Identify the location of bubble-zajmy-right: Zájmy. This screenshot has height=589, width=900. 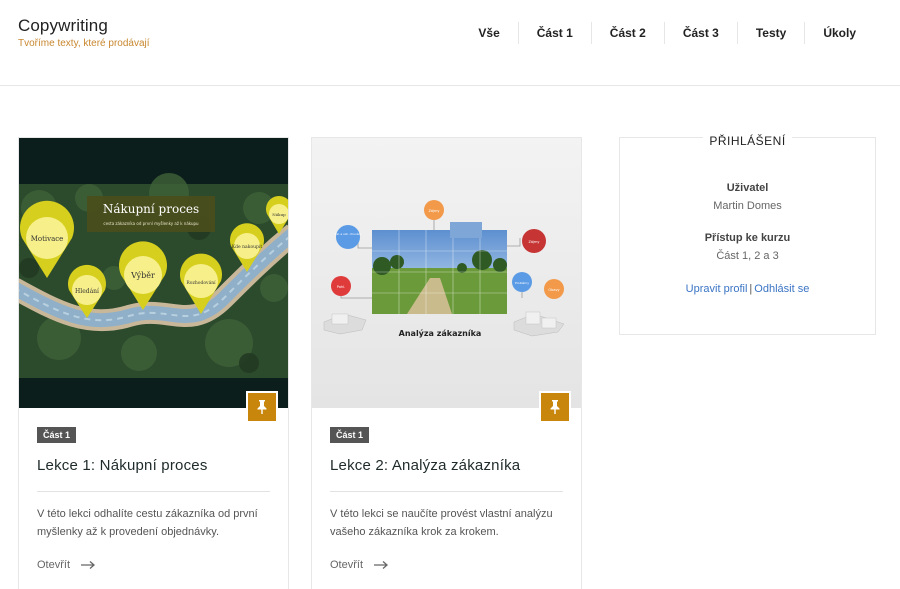
(534, 241).